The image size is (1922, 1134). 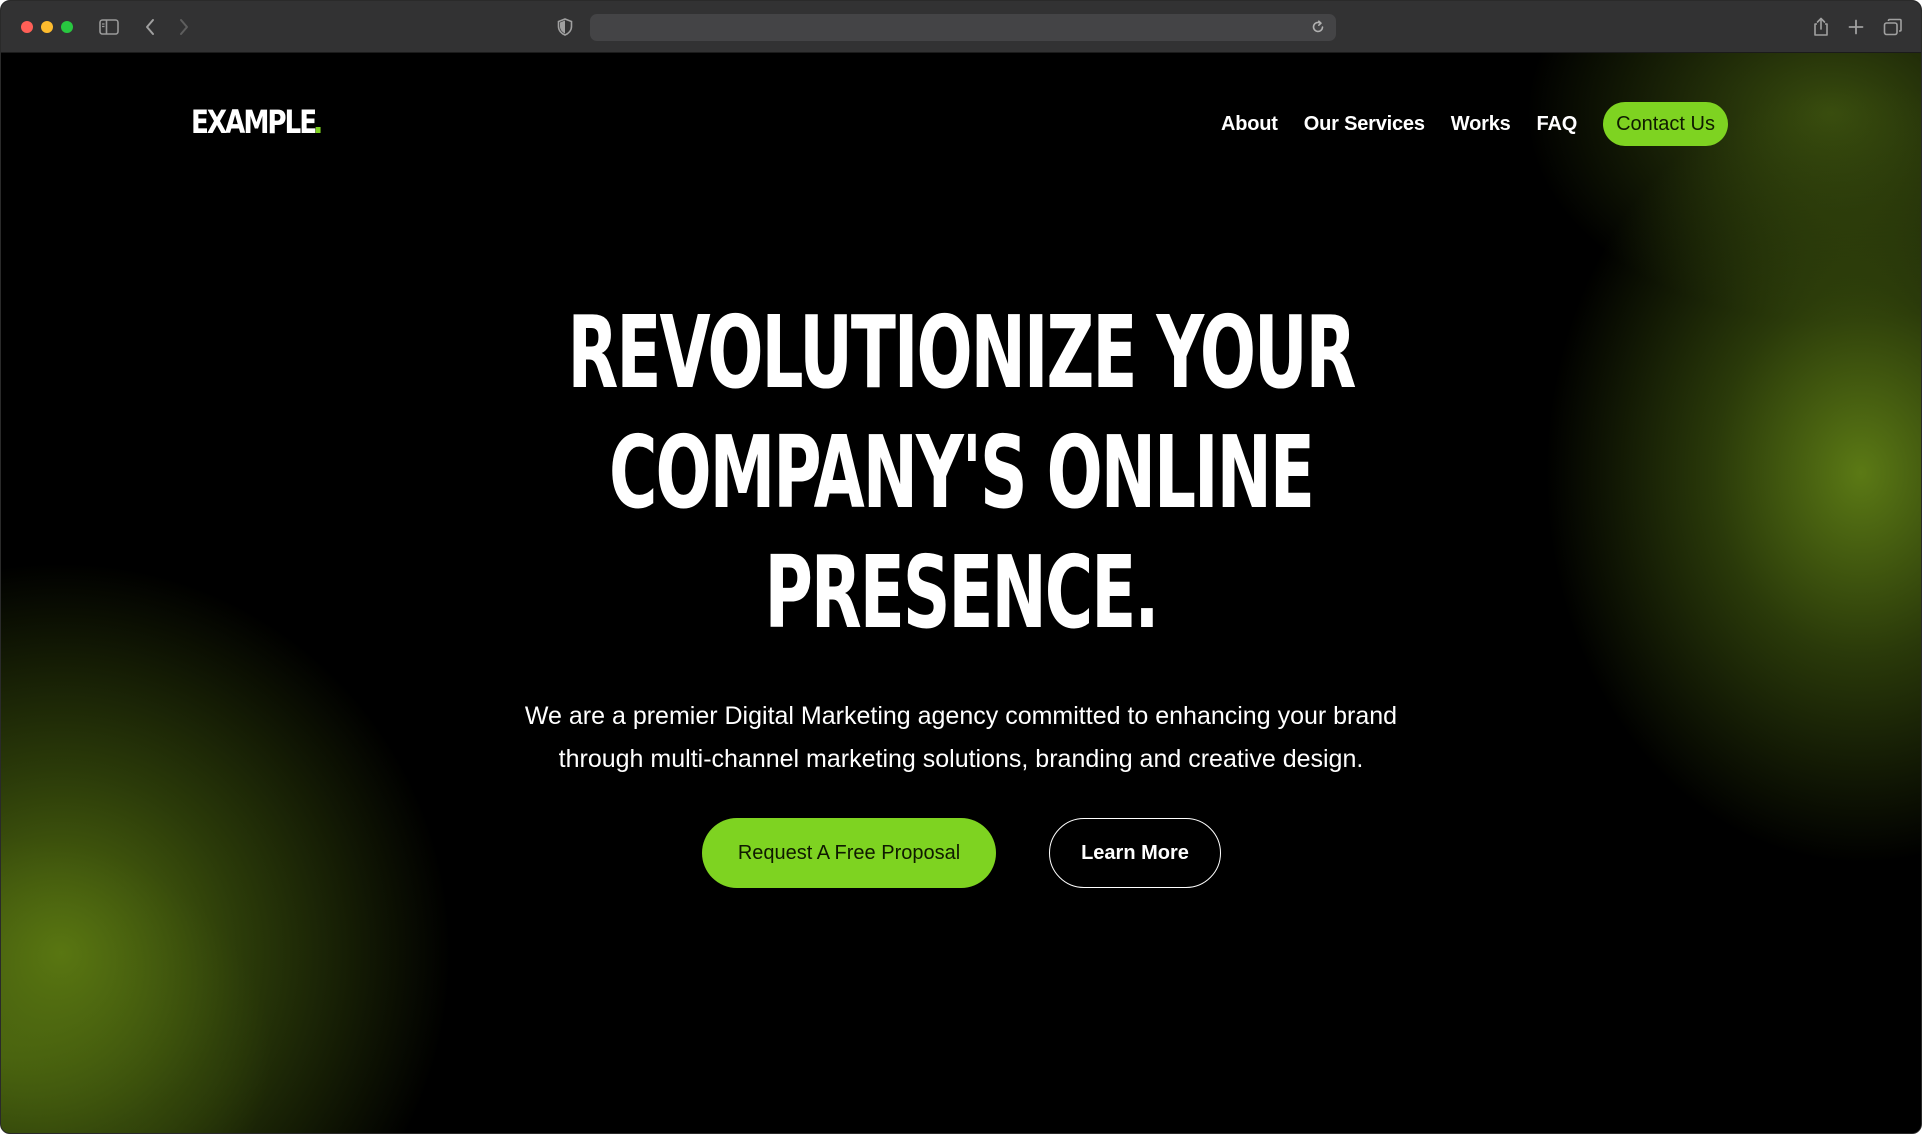 What do you see at coordinates (1557, 124) in the screenshot?
I see `nav-link-faq: FAQ` at bounding box center [1557, 124].